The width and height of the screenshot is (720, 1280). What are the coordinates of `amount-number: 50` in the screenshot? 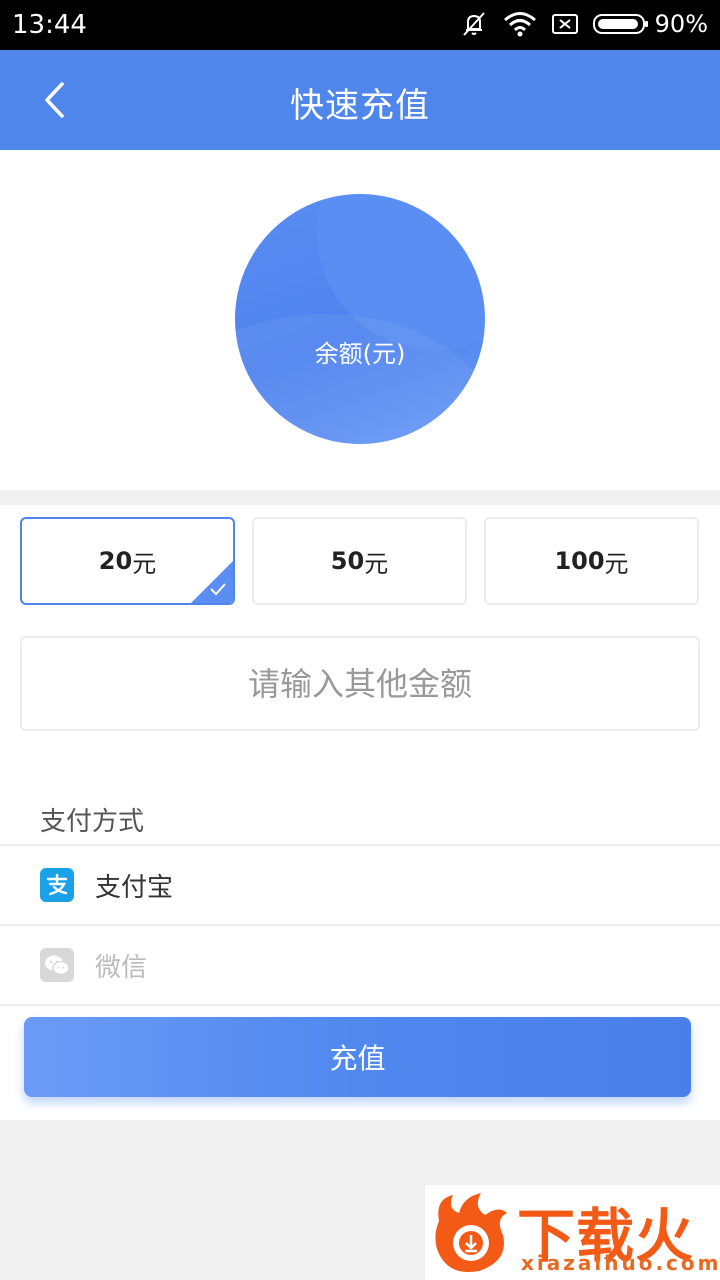 It's located at (347, 561).